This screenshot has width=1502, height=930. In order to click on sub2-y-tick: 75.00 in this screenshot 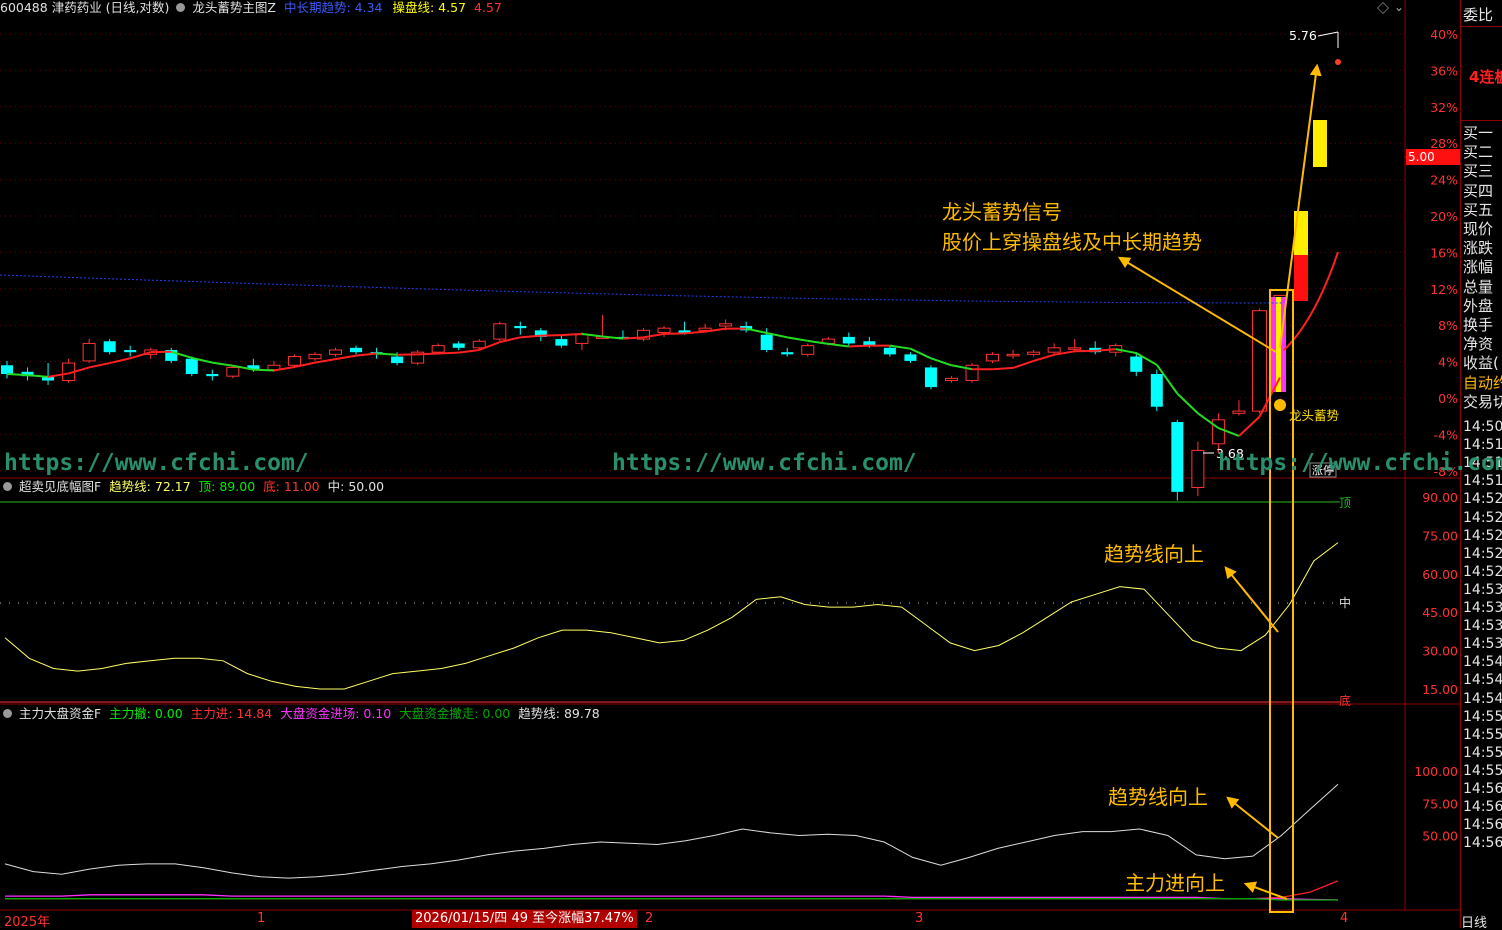, I will do `click(1440, 803)`.